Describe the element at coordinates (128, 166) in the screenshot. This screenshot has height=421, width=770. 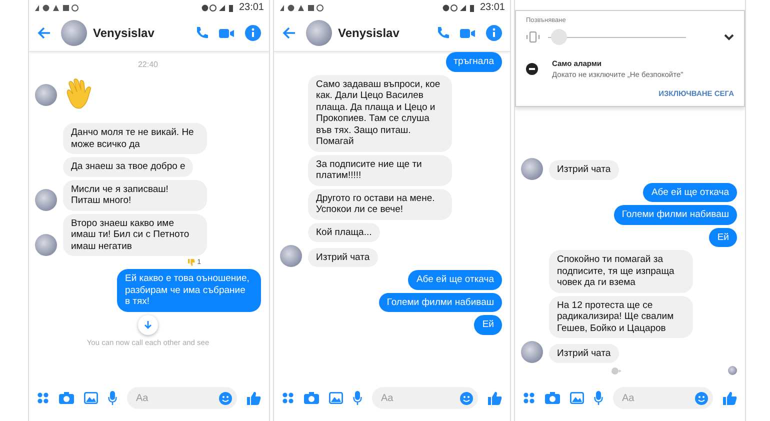
I see `received-message: Да знаеш за твое добро е` at that location.